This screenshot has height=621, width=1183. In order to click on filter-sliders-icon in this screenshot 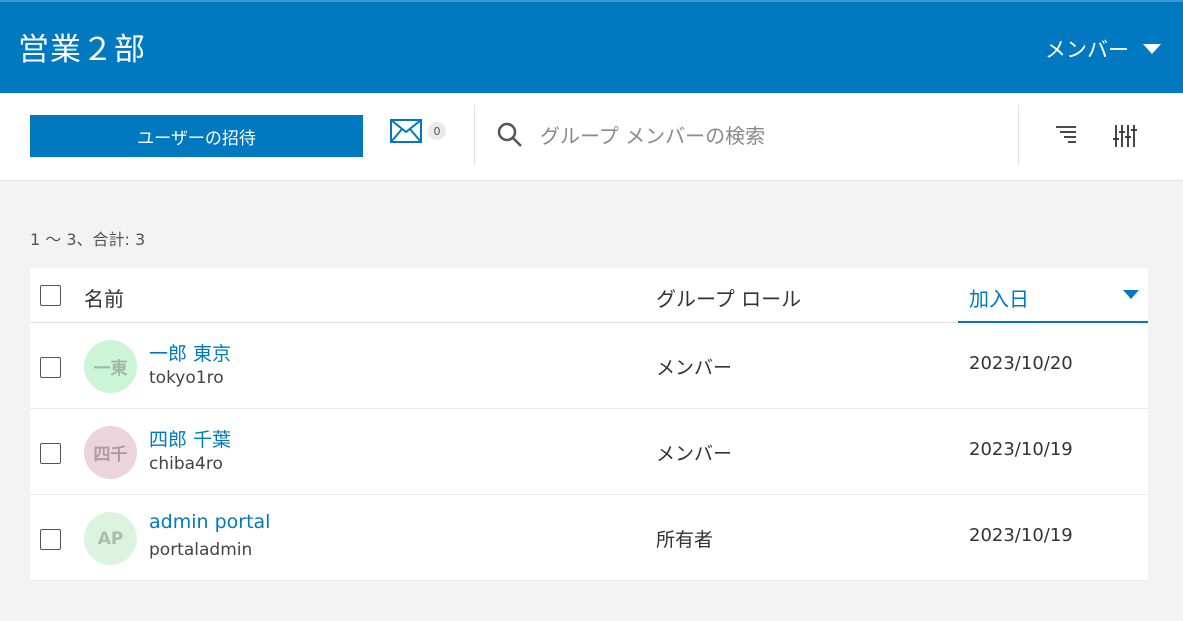, I will do `click(1125, 136)`.